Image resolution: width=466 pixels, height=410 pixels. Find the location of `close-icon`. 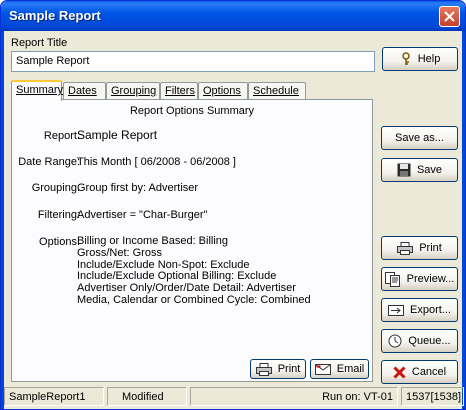

close-icon is located at coordinates (449, 16).